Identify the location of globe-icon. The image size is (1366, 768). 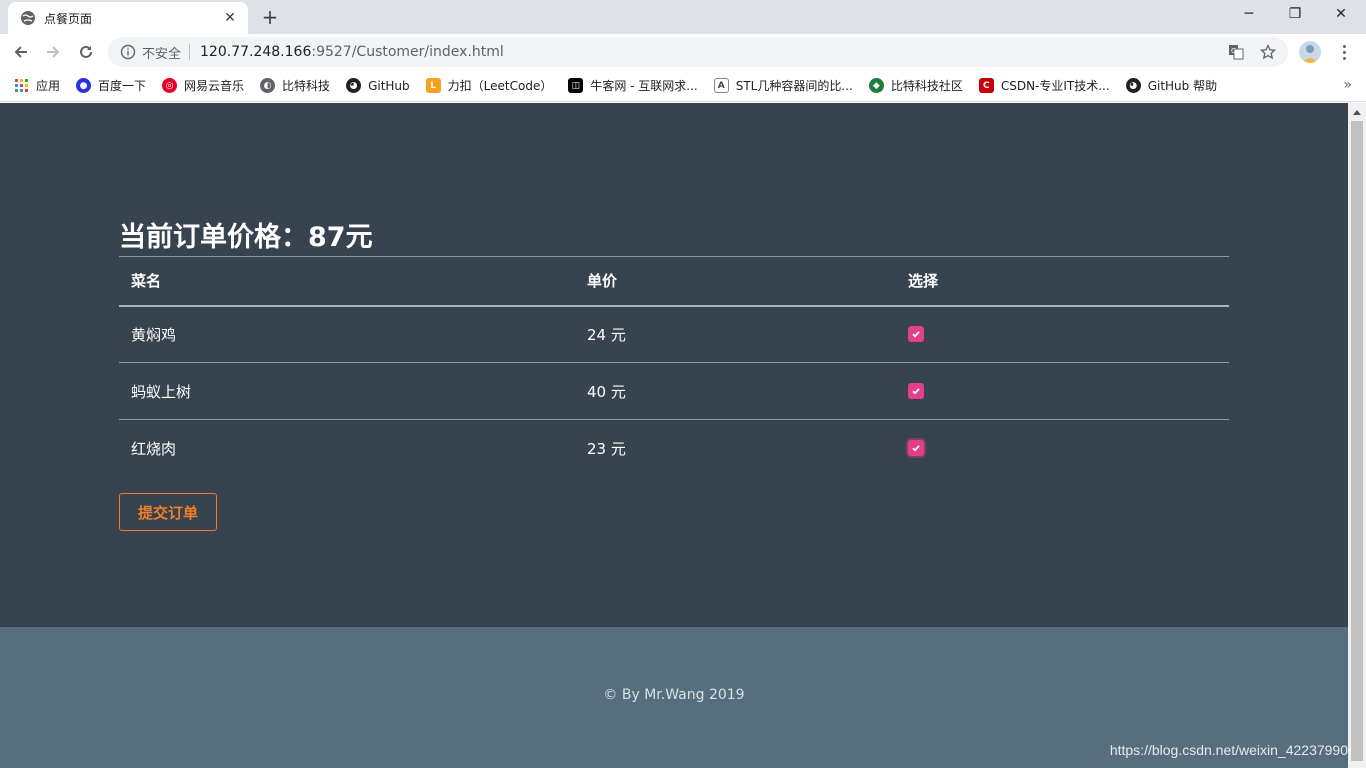
(28, 18).